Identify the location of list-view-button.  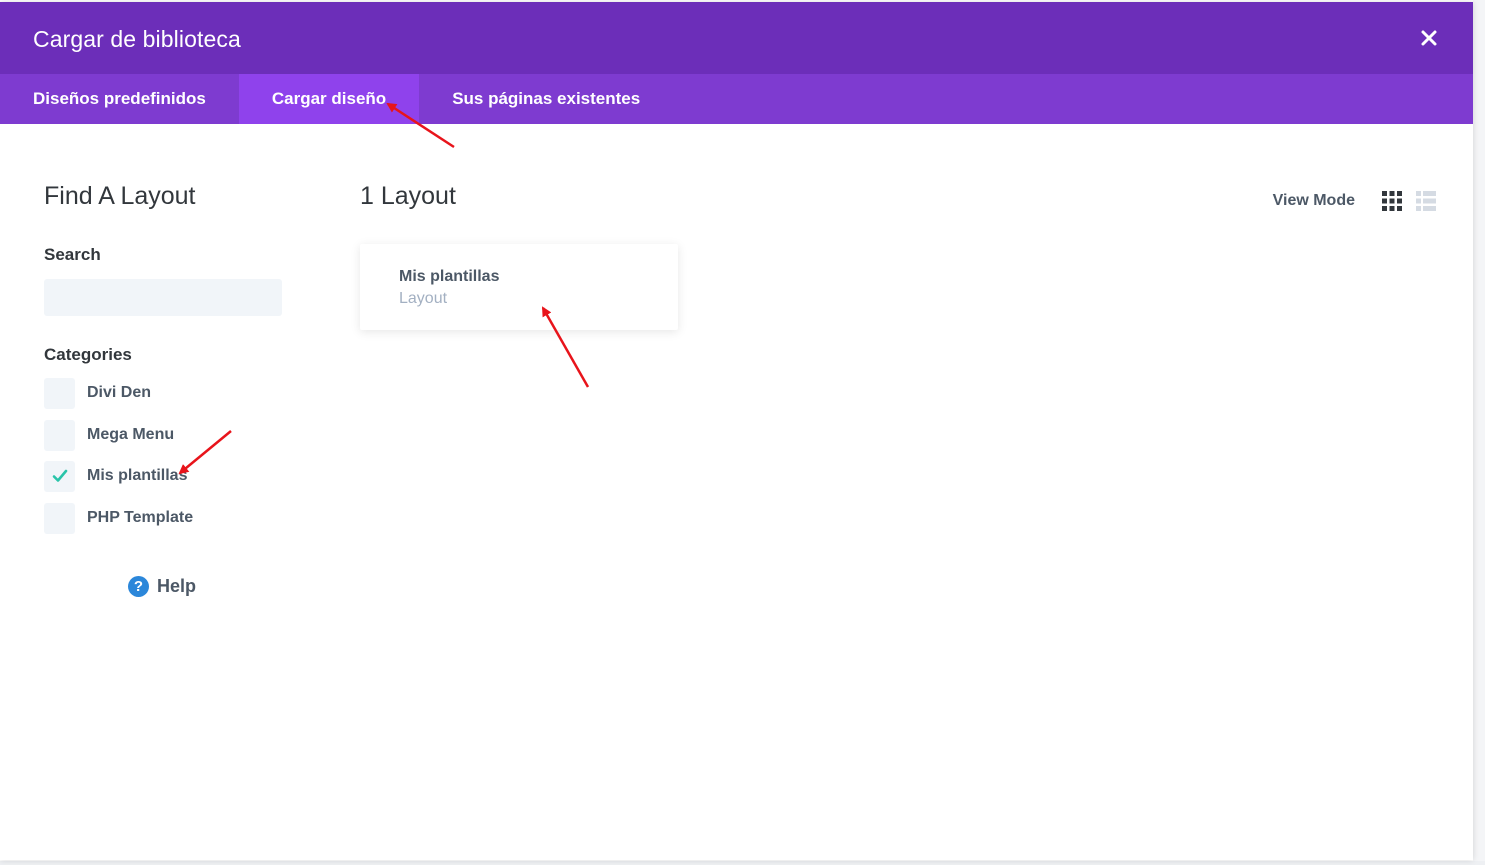
(1426, 201).